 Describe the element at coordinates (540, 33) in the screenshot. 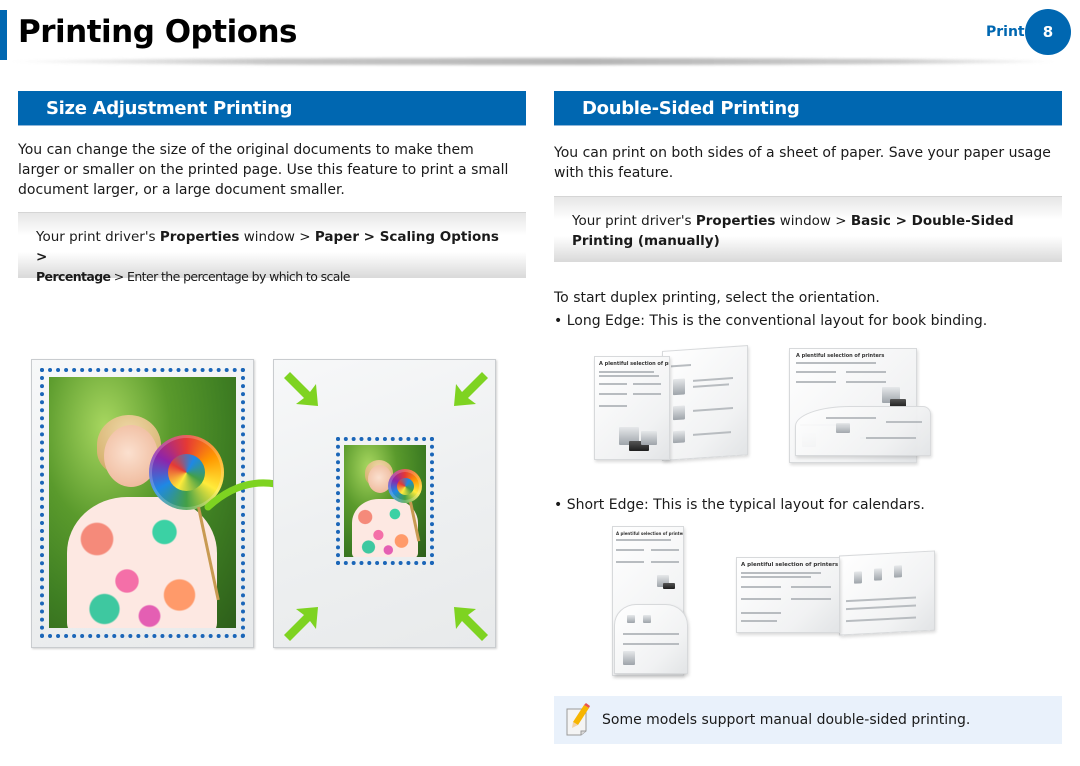

I see `page-header: Printing Options Print 8` at that location.